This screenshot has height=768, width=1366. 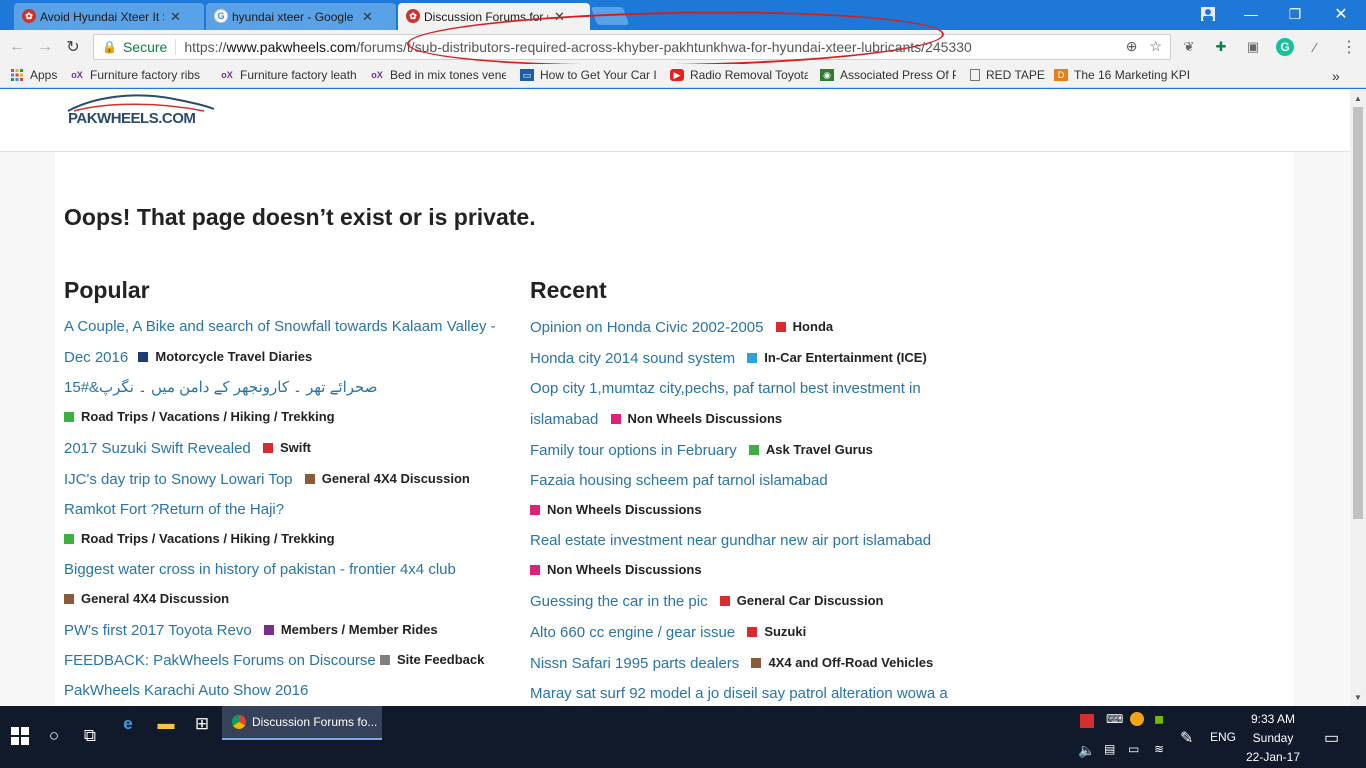 What do you see at coordinates (842, 663) in the screenshot?
I see `category-tag: 4X4 and Off-Road Vehicles` at bounding box center [842, 663].